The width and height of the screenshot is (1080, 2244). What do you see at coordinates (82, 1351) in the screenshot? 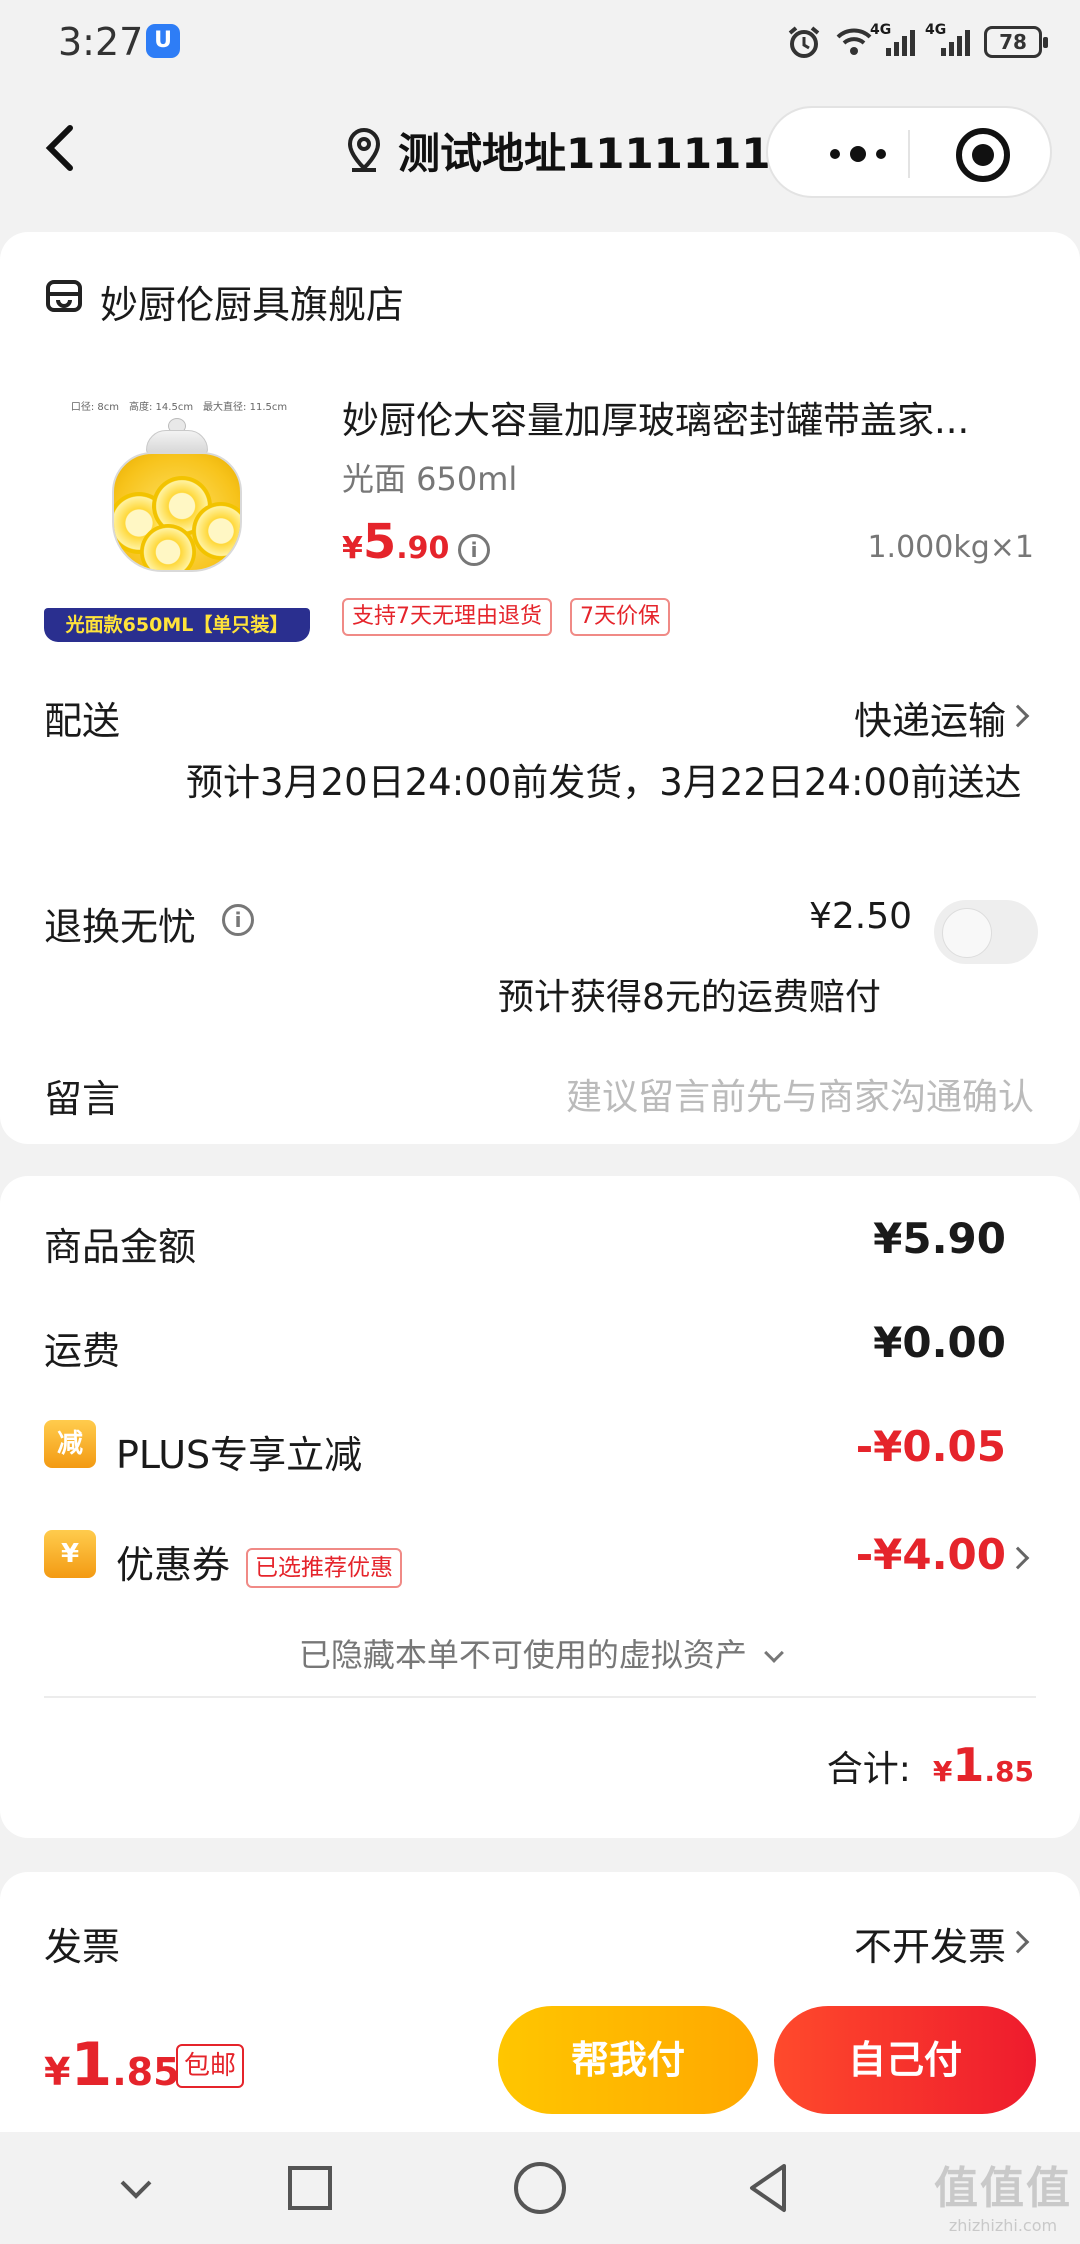
I see `shipping-label: 运费` at bounding box center [82, 1351].